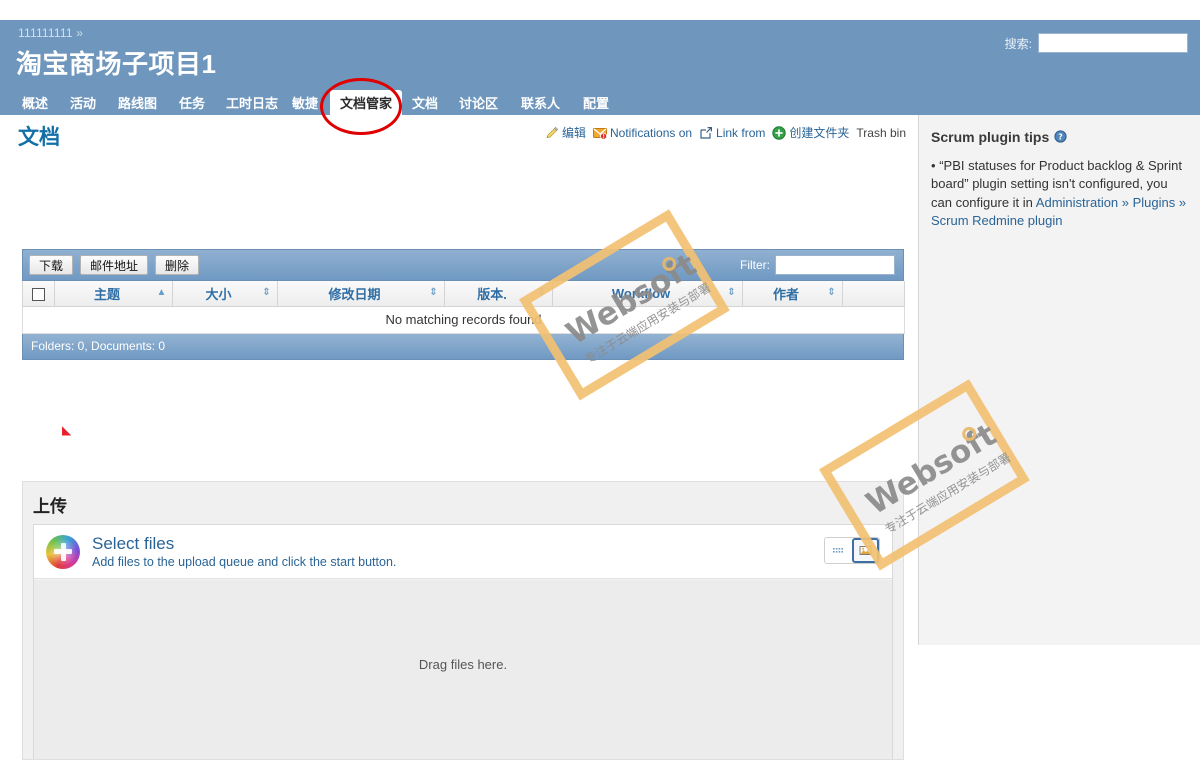 The image size is (1200, 760). I want to click on filter-group: Filter:, so click(817, 265).